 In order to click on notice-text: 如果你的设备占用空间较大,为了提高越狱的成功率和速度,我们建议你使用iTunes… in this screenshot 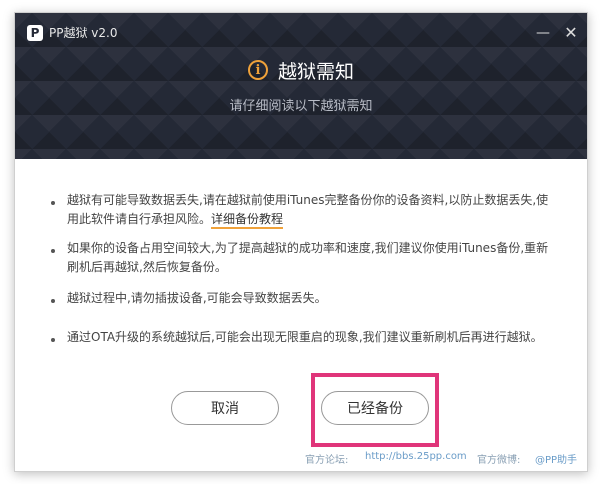, I will do `click(308, 257)`.